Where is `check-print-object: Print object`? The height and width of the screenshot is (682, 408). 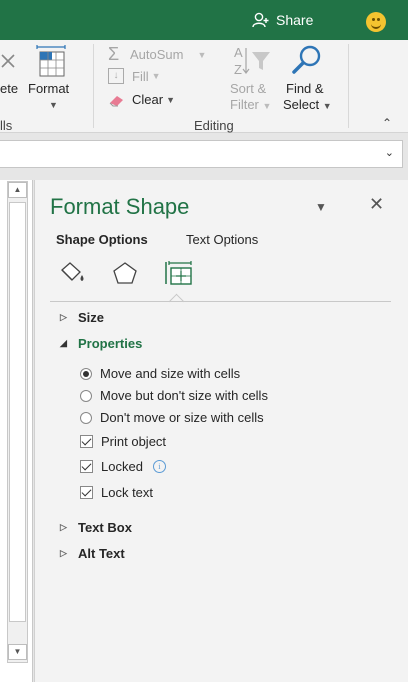 check-print-object: Print object is located at coordinates (123, 441).